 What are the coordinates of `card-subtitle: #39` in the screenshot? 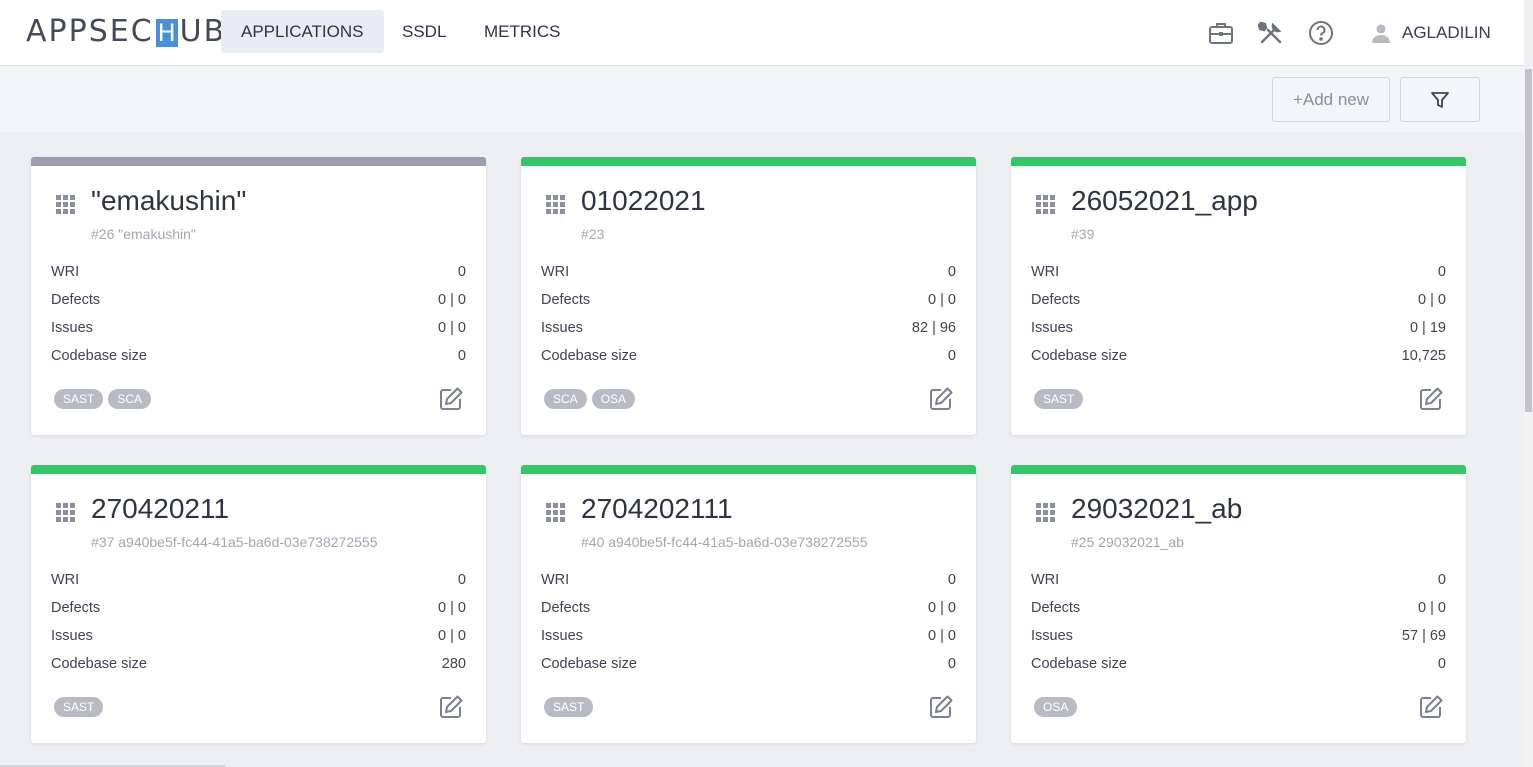 It's located at (1083, 234).